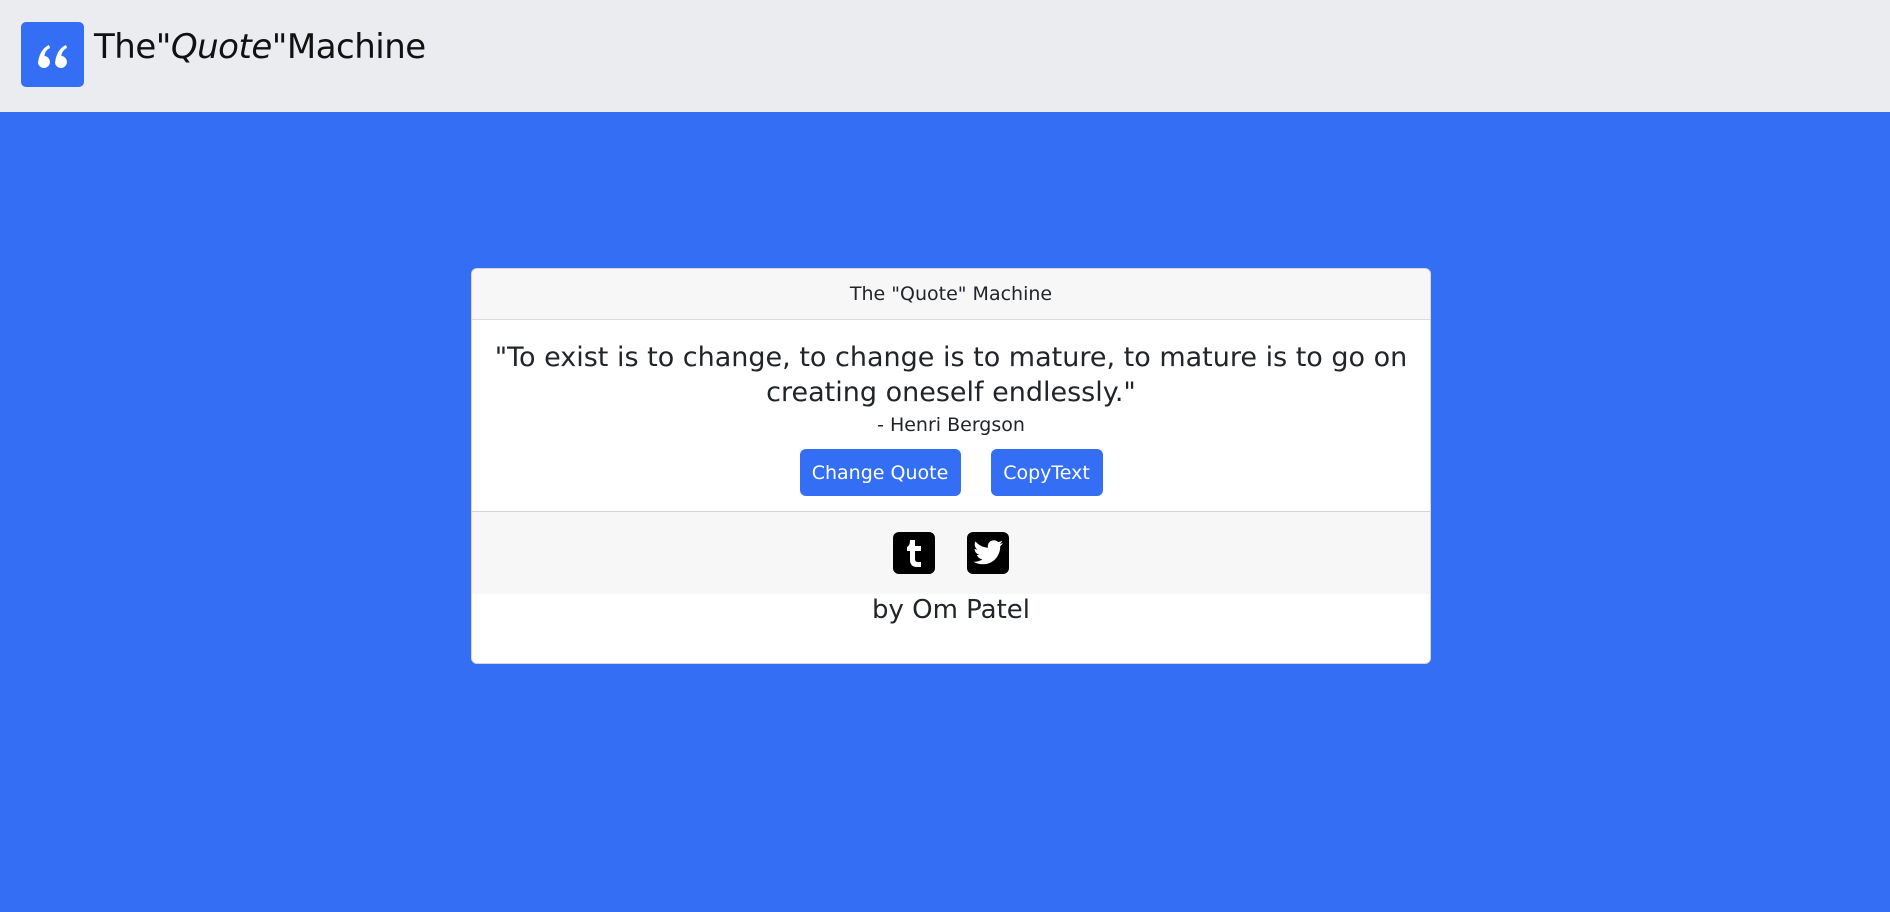 The image size is (1890, 912). I want to click on twitter-icon-glyph, so click(988, 552).